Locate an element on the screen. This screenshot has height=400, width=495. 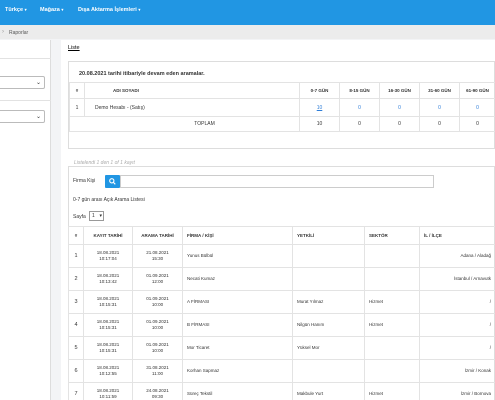
sidebar-divider is located at coordinates (25, 58).